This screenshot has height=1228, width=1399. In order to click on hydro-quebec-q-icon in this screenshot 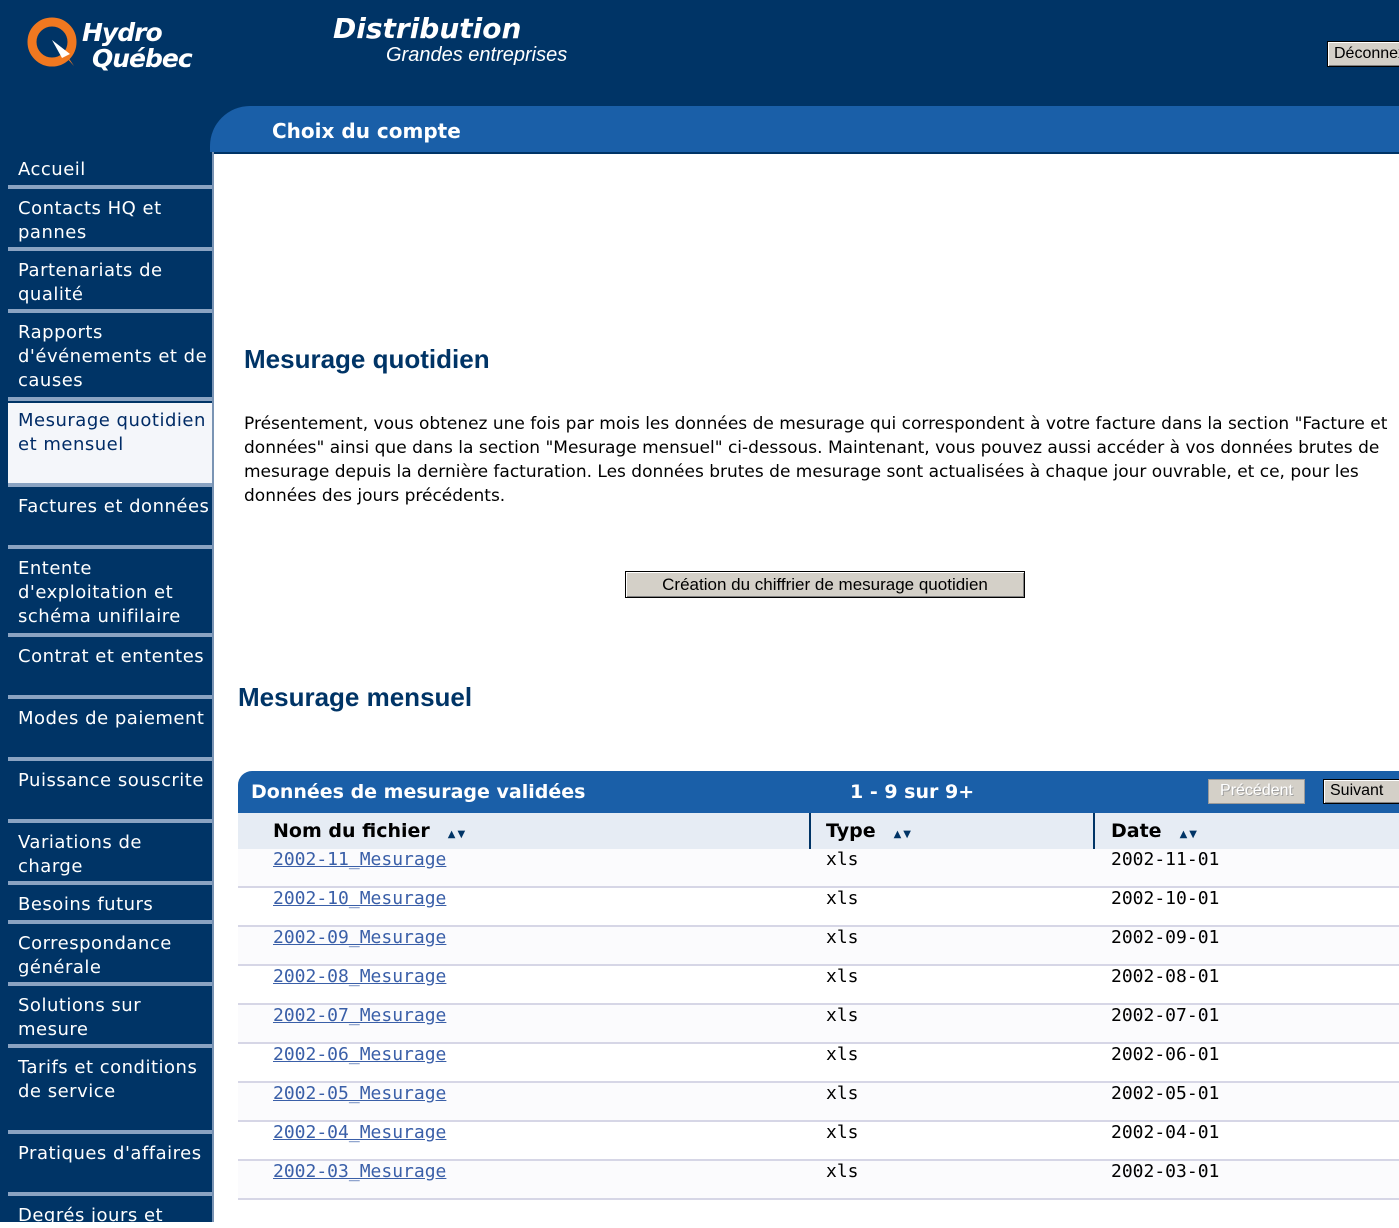, I will do `click(52, 42)`.